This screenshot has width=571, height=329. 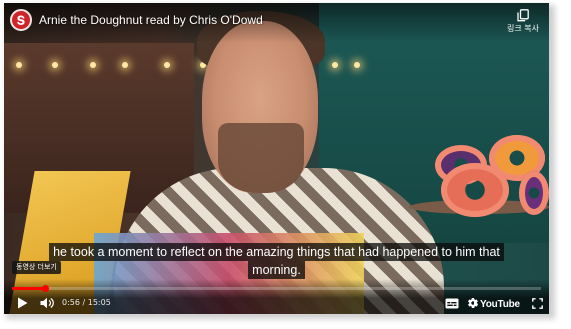 I want to click on player-controls: 0:56 / 15:05 YouTube, so click(x=276, y=296).